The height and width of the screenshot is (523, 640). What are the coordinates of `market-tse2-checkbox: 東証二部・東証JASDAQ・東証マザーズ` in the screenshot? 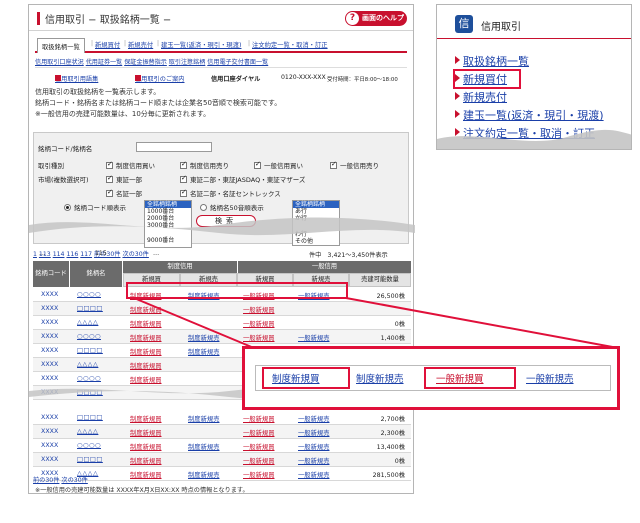 It's located at (242, 179).